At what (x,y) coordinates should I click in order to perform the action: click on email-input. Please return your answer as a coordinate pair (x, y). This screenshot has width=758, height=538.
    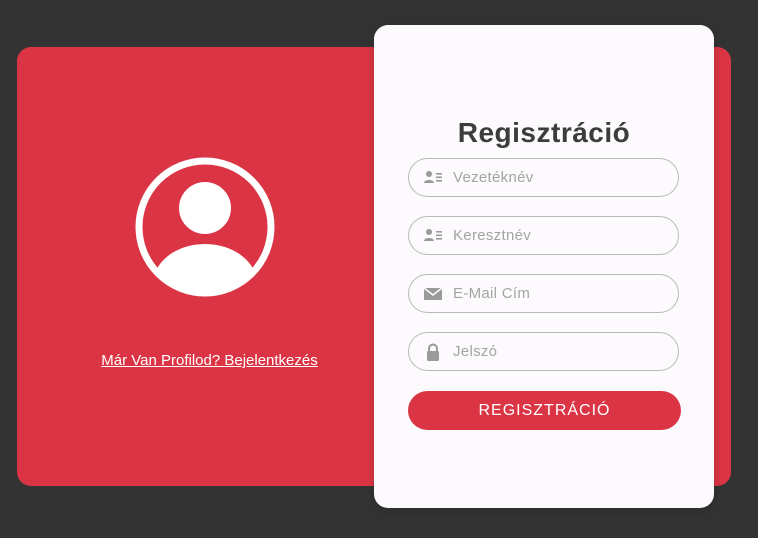
    Looking at the image, I should click on (560, 293).